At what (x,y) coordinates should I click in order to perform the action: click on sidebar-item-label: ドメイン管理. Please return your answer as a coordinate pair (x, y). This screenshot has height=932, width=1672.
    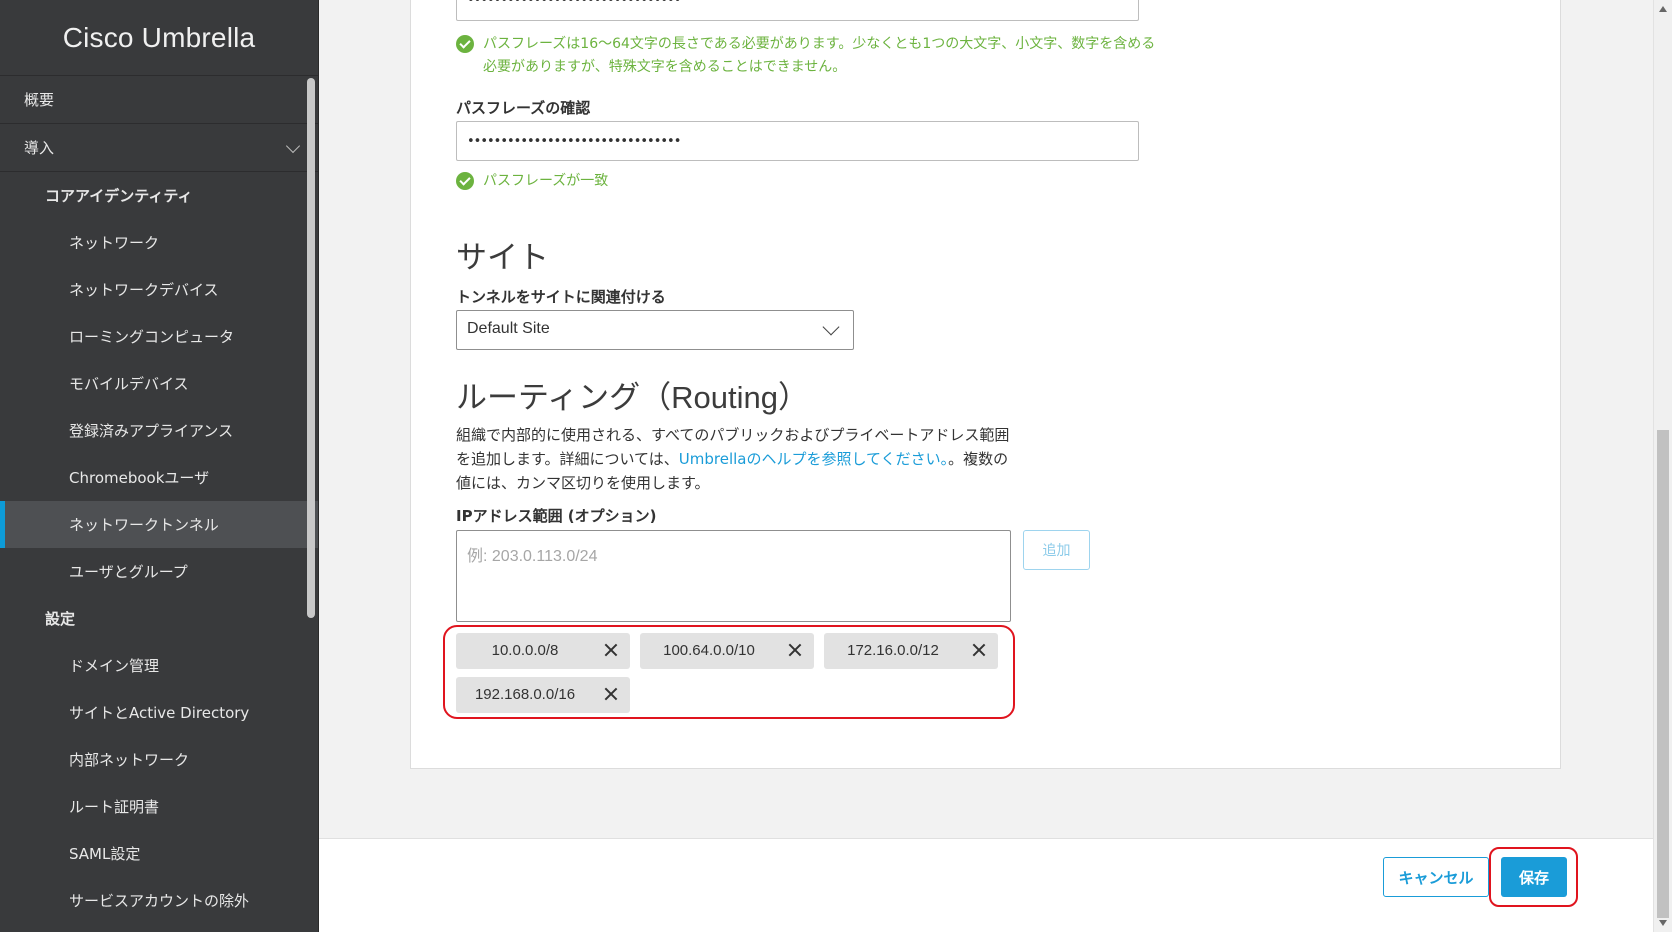
    Looking at the image, I should click on (114, 666).